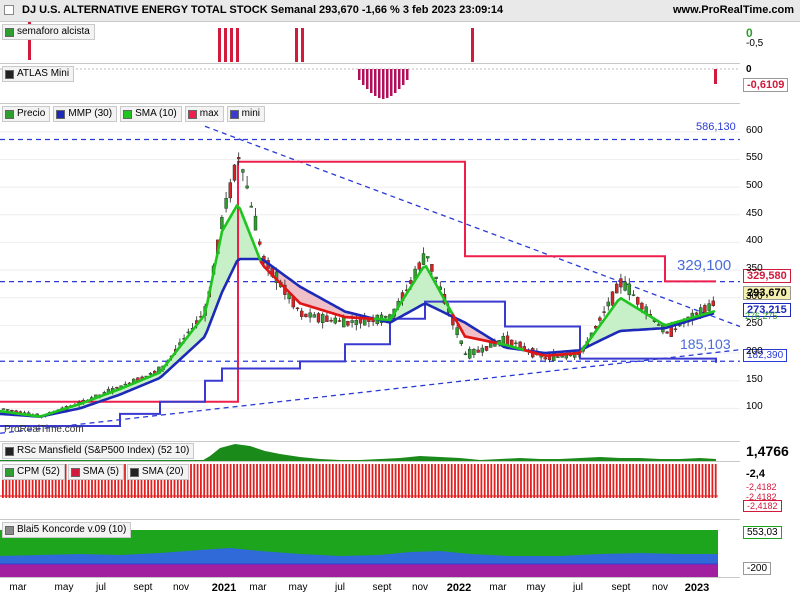 The height and width of the screenshot is (600, 800). I want to click on blai5-axis: 553,03 -200, so click(770, 549).